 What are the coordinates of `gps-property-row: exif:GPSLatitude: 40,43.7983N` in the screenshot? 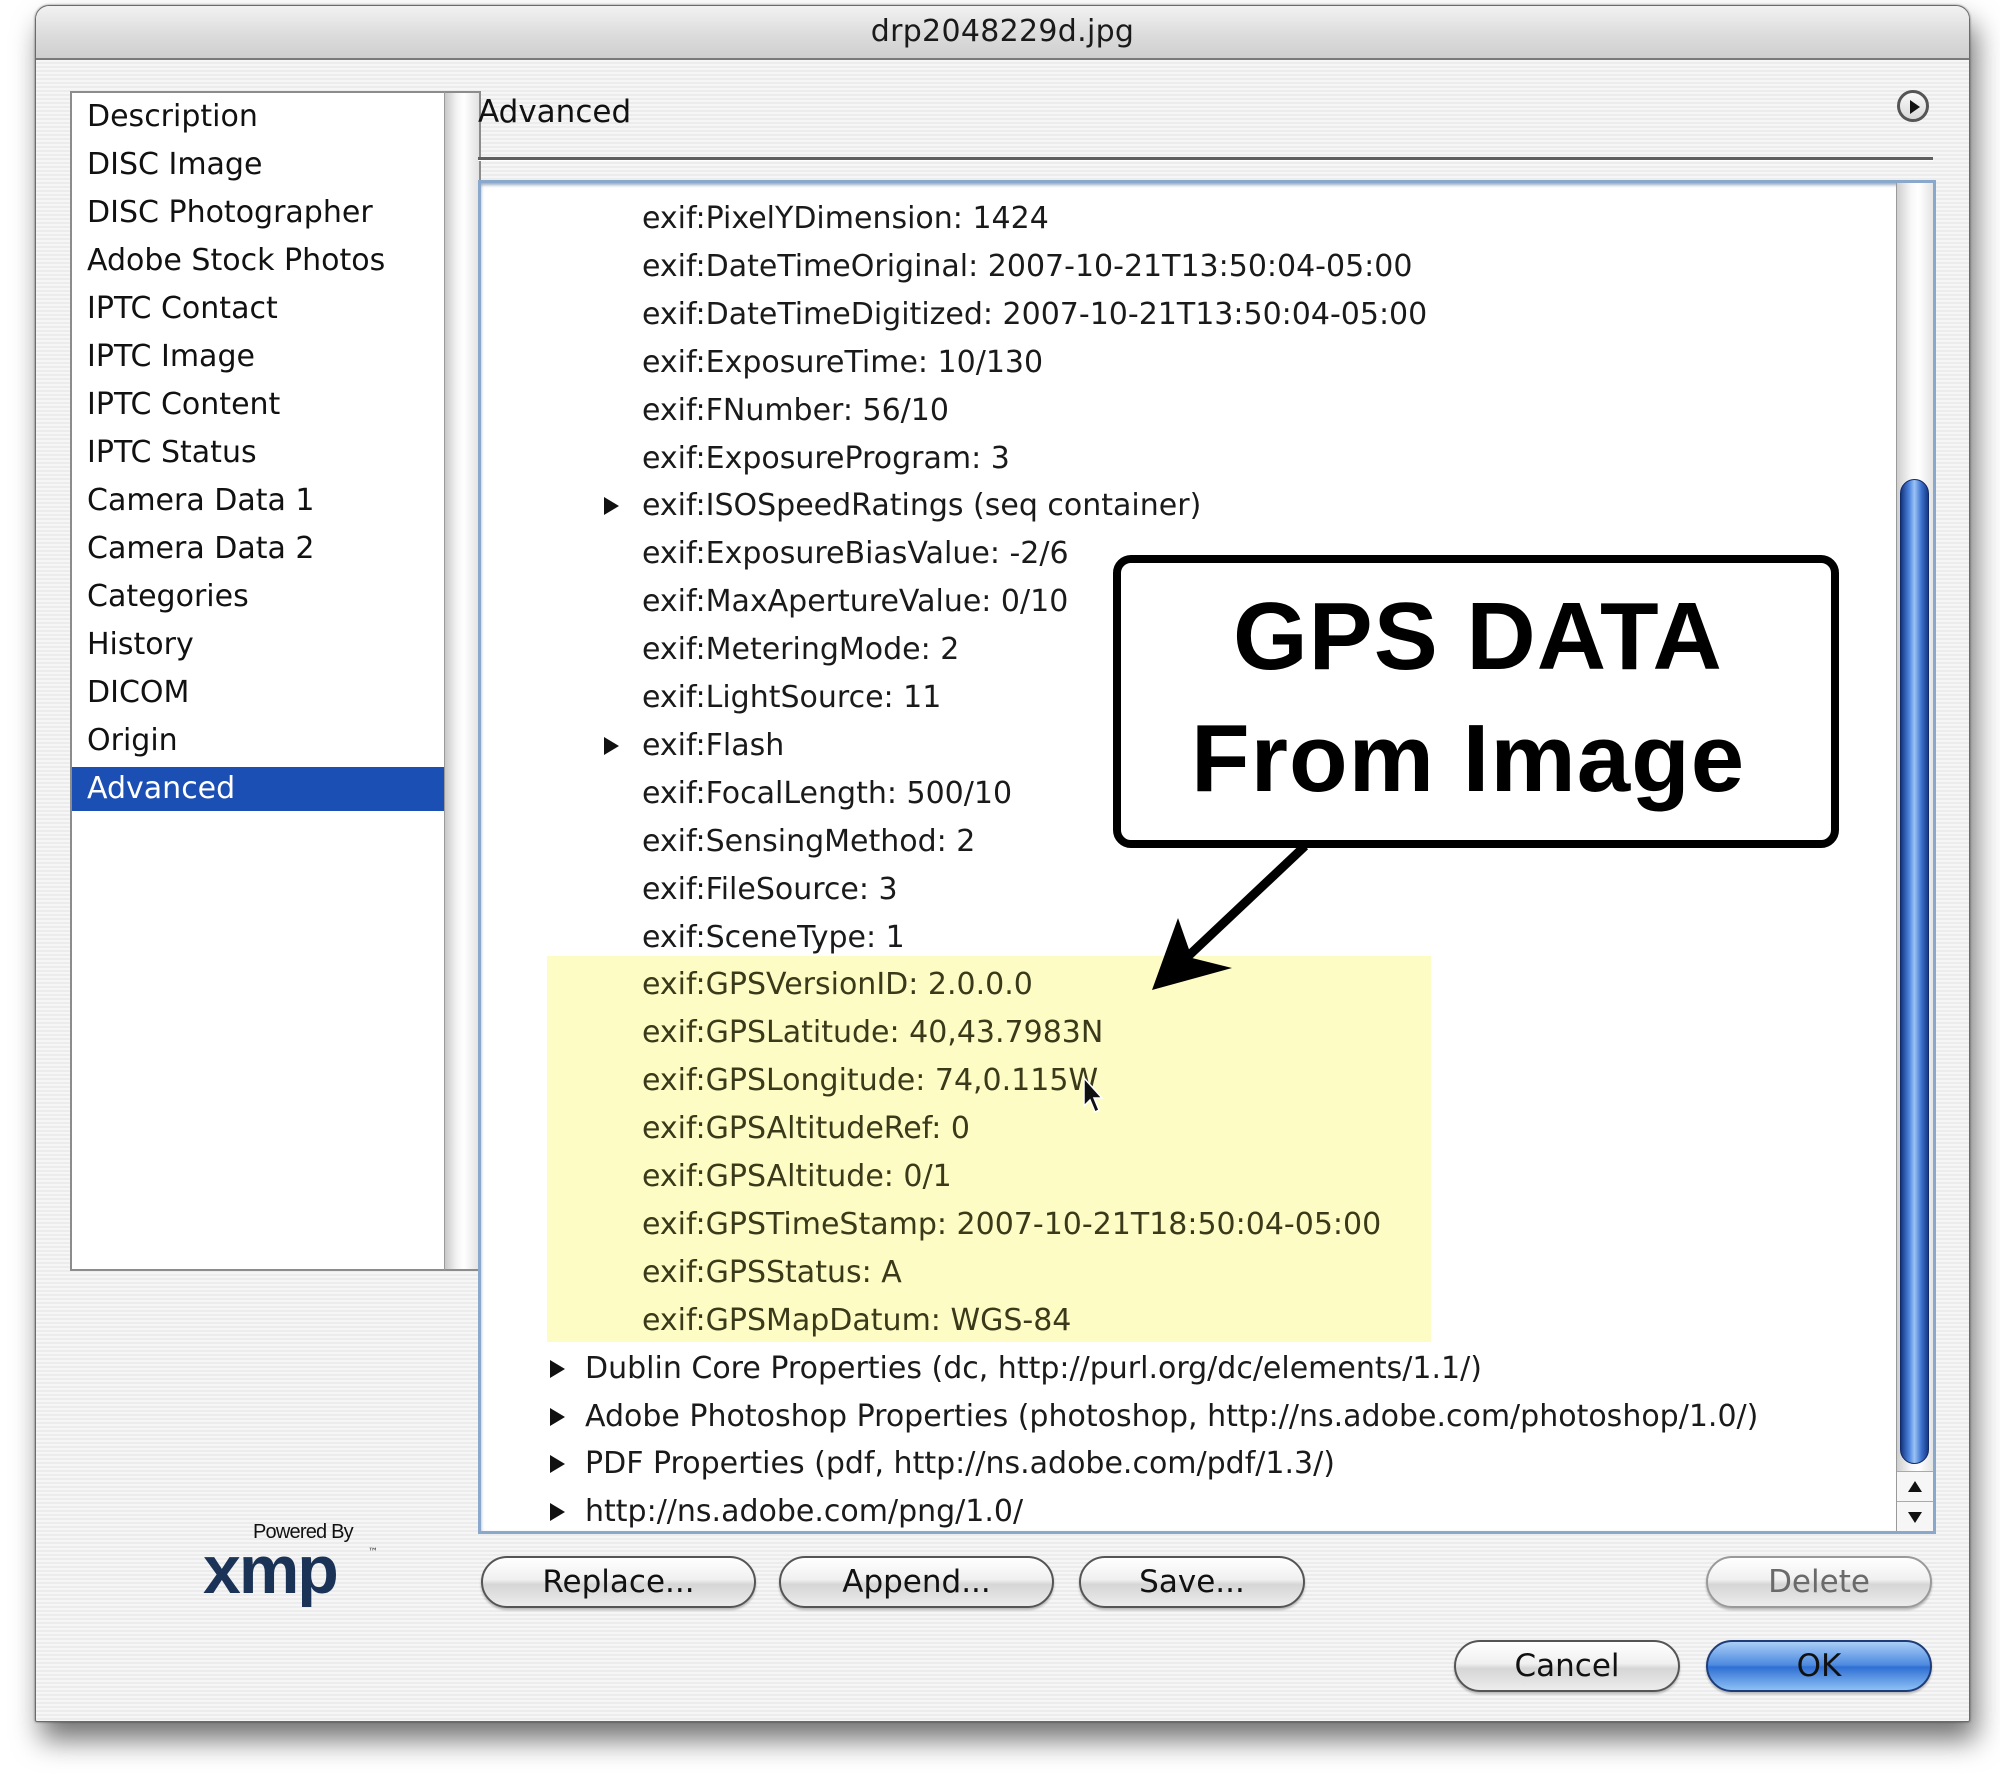 It's located at (872, 1033).